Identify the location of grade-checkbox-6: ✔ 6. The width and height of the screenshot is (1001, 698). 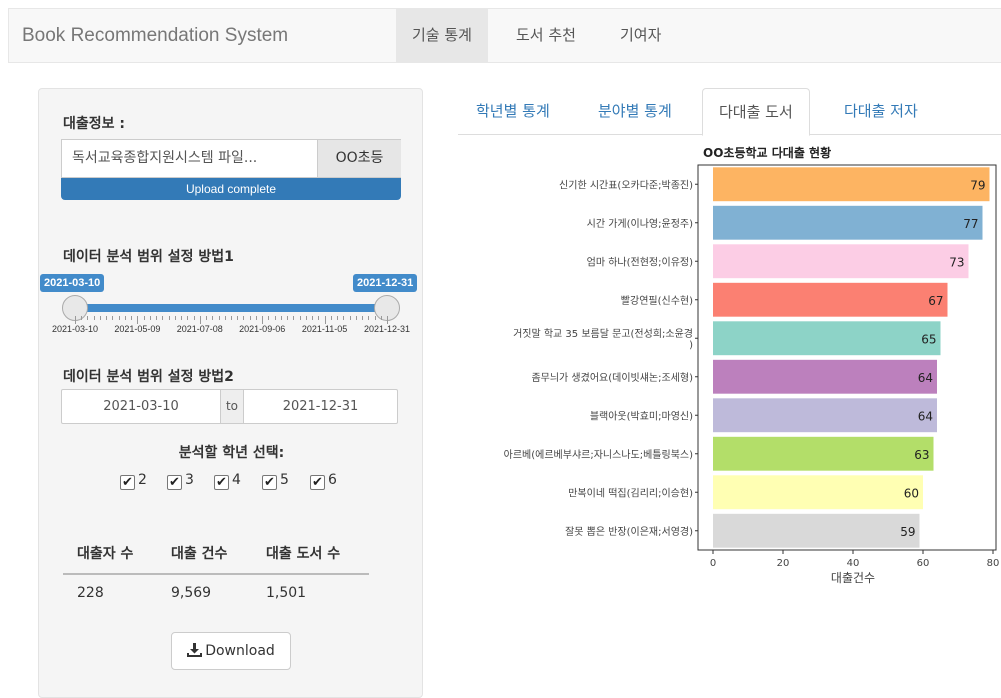
(323, 482).